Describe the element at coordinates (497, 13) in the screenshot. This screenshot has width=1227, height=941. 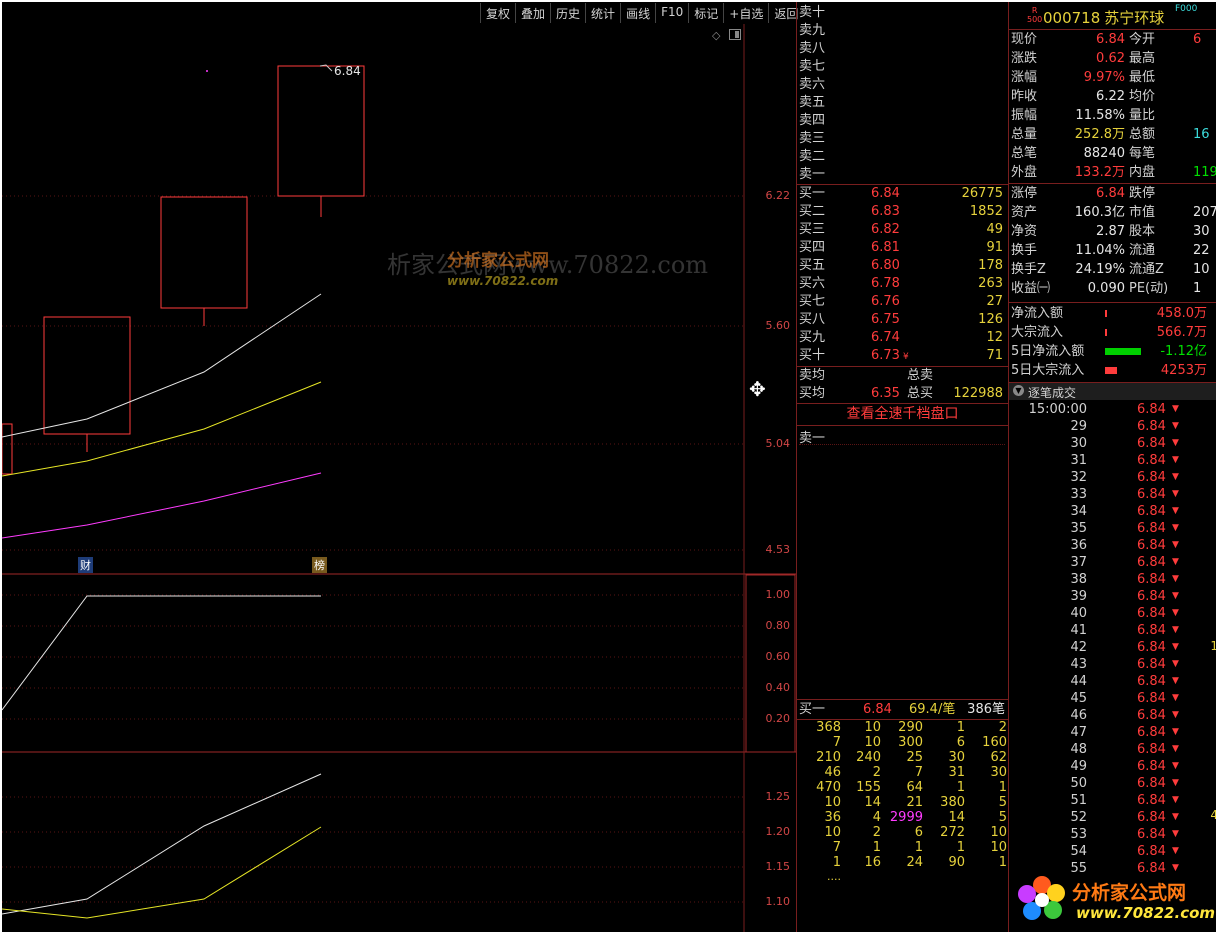
I see `toolbar-button: 复权` at that location.